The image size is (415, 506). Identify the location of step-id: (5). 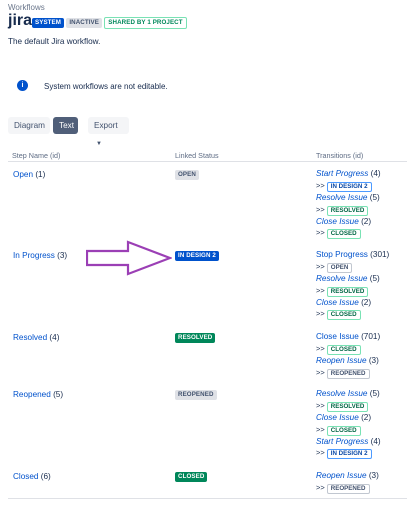
(58, 394).